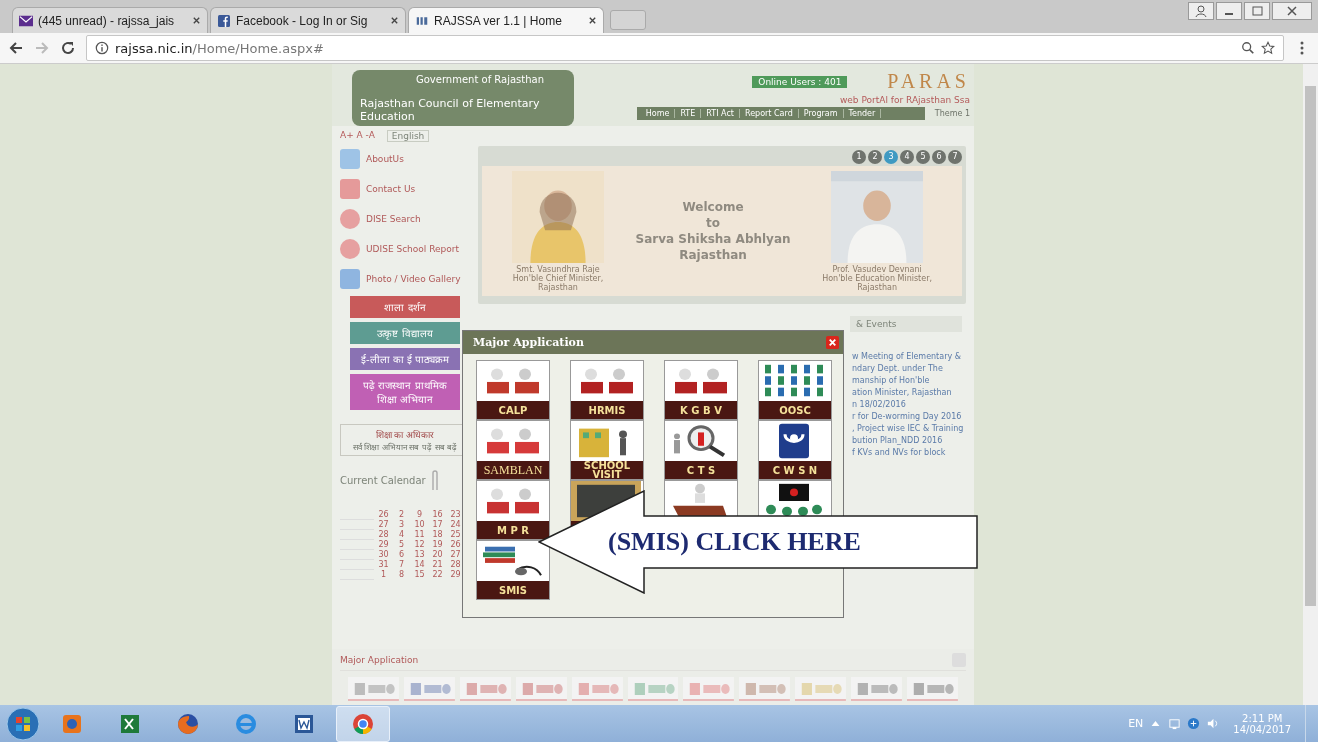  Describe the element at coordinates (558, 278) in the screenshot. I see `photo-caption: Smt. Vasundhra Raje Hon'ble Chief Minister, Rajasthan` at that location.